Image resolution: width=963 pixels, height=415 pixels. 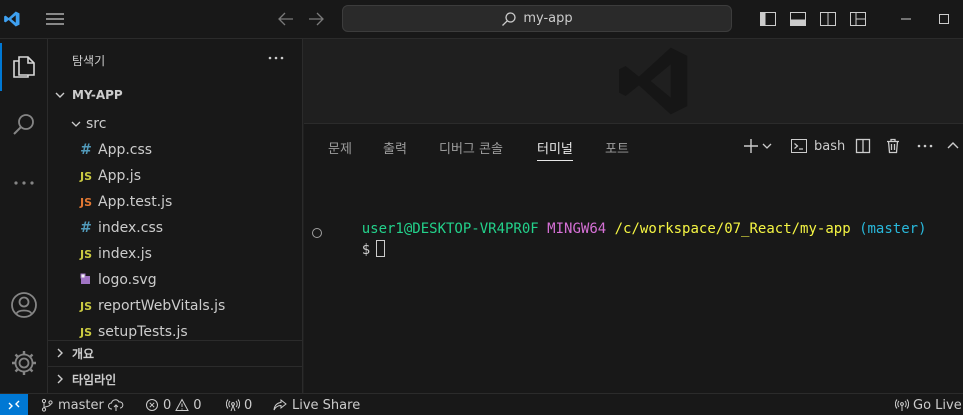 What do you see at coordinates (366, 250) in the screenshot?
I see `prompt-symbol: $` at bounding box center [366, 250].